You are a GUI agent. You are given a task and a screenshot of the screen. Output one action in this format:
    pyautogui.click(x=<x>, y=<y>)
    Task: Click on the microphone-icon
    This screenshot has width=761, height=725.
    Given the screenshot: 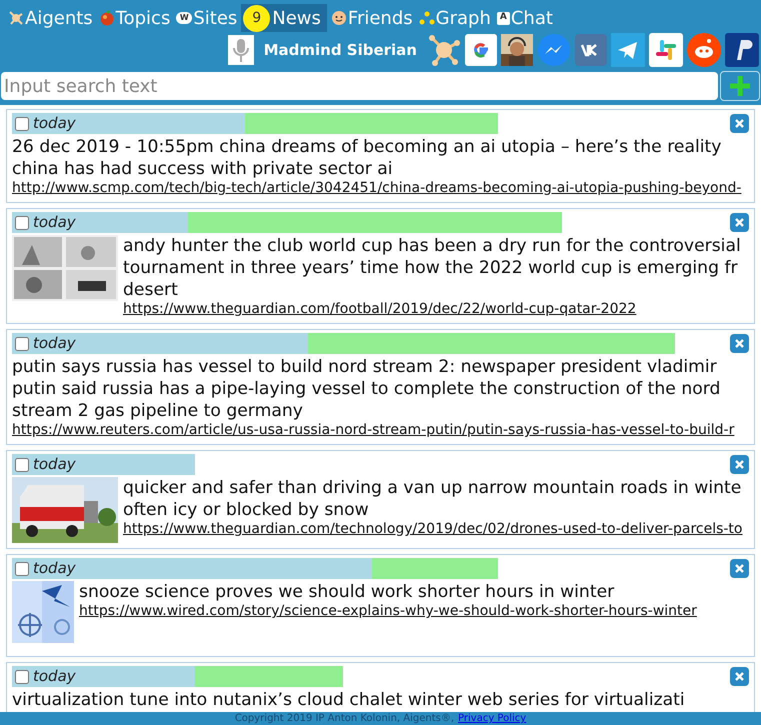 What is the action you would take?
    pyautogui.click(x=241, y=50)
    